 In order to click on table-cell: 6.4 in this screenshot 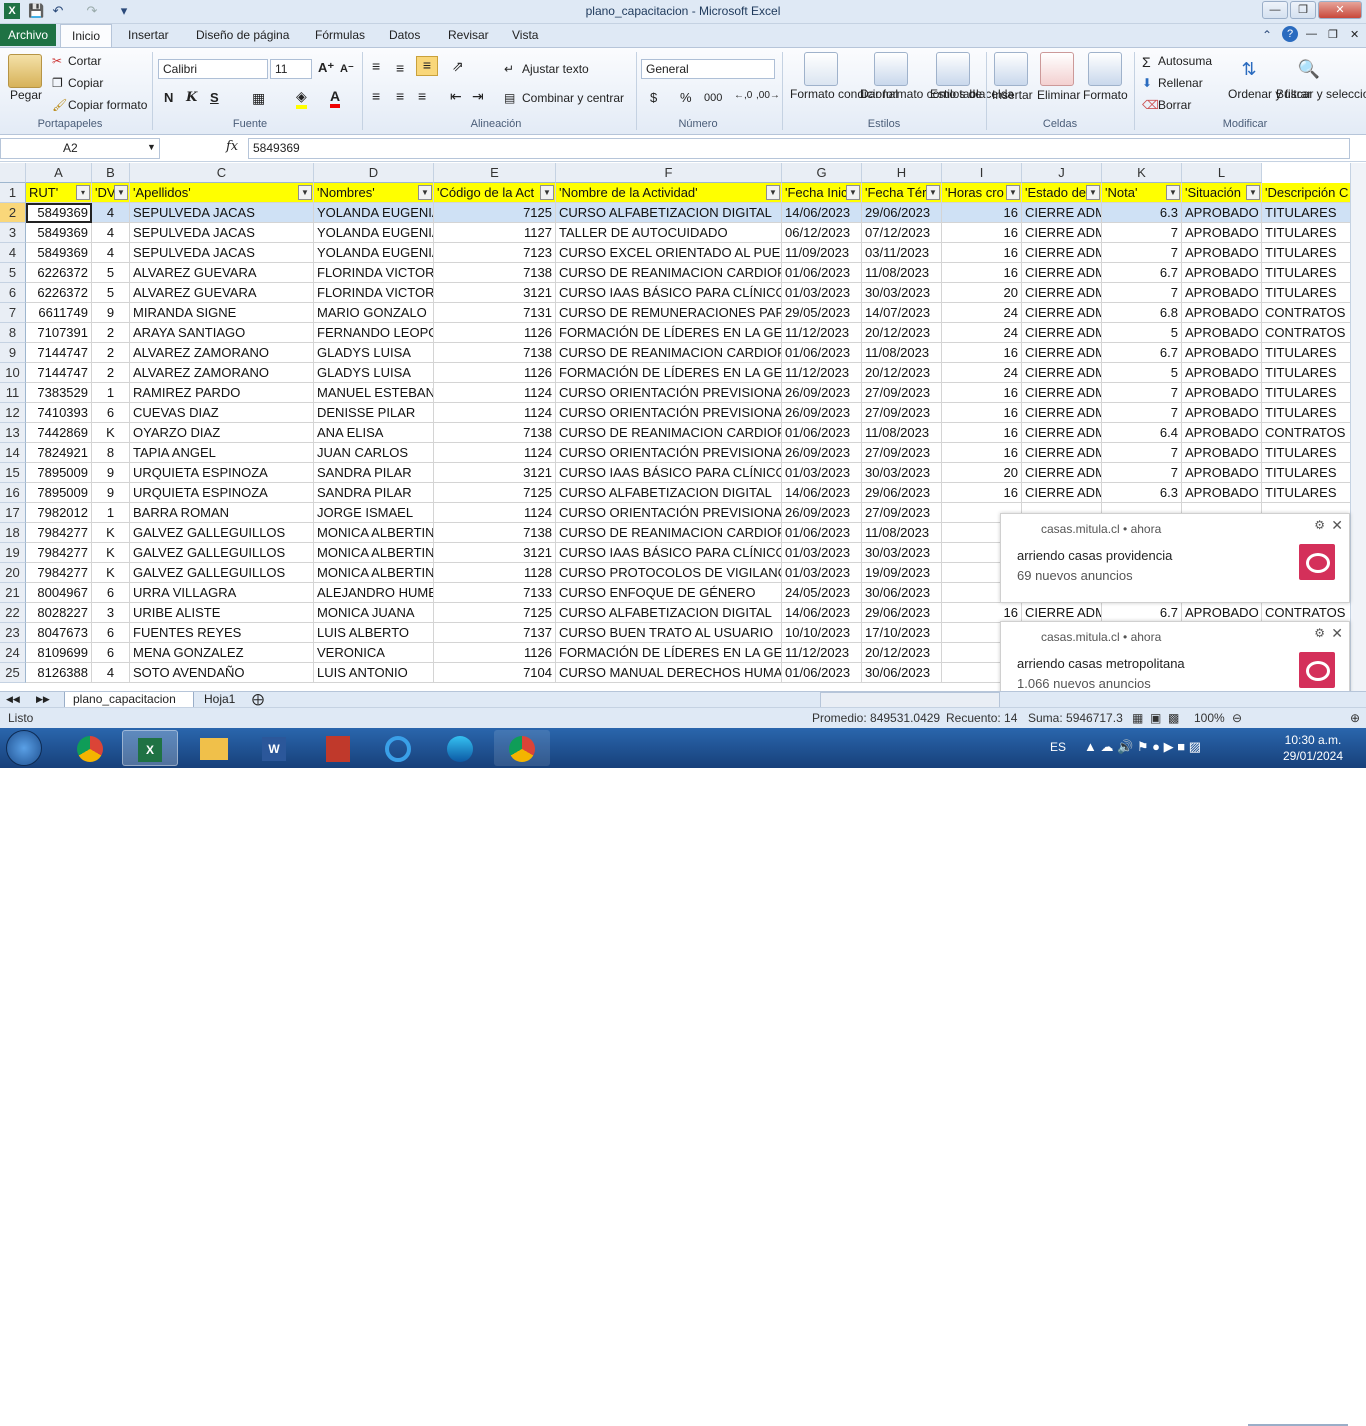, I will do `click(1142, 433)`.